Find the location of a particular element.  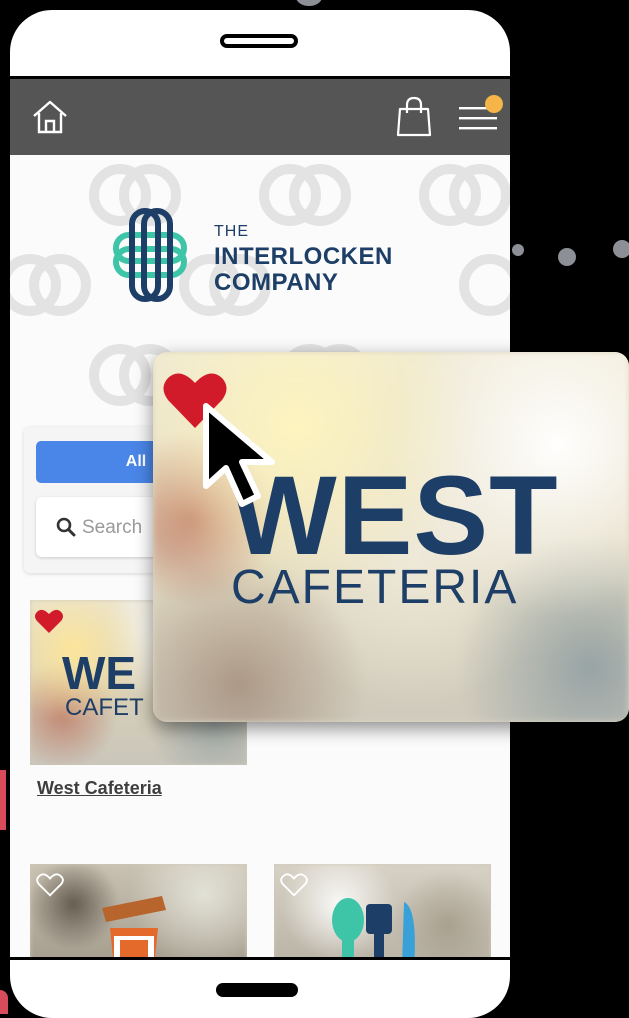

logo-text-the: THE is located at coordinates (231, 231).